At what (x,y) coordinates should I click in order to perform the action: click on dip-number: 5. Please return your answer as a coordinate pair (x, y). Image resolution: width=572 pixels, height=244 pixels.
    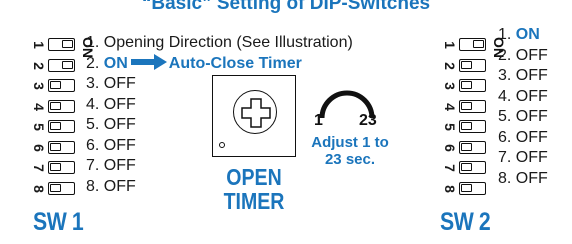
    Looking at the image, I should click on (39, 127).